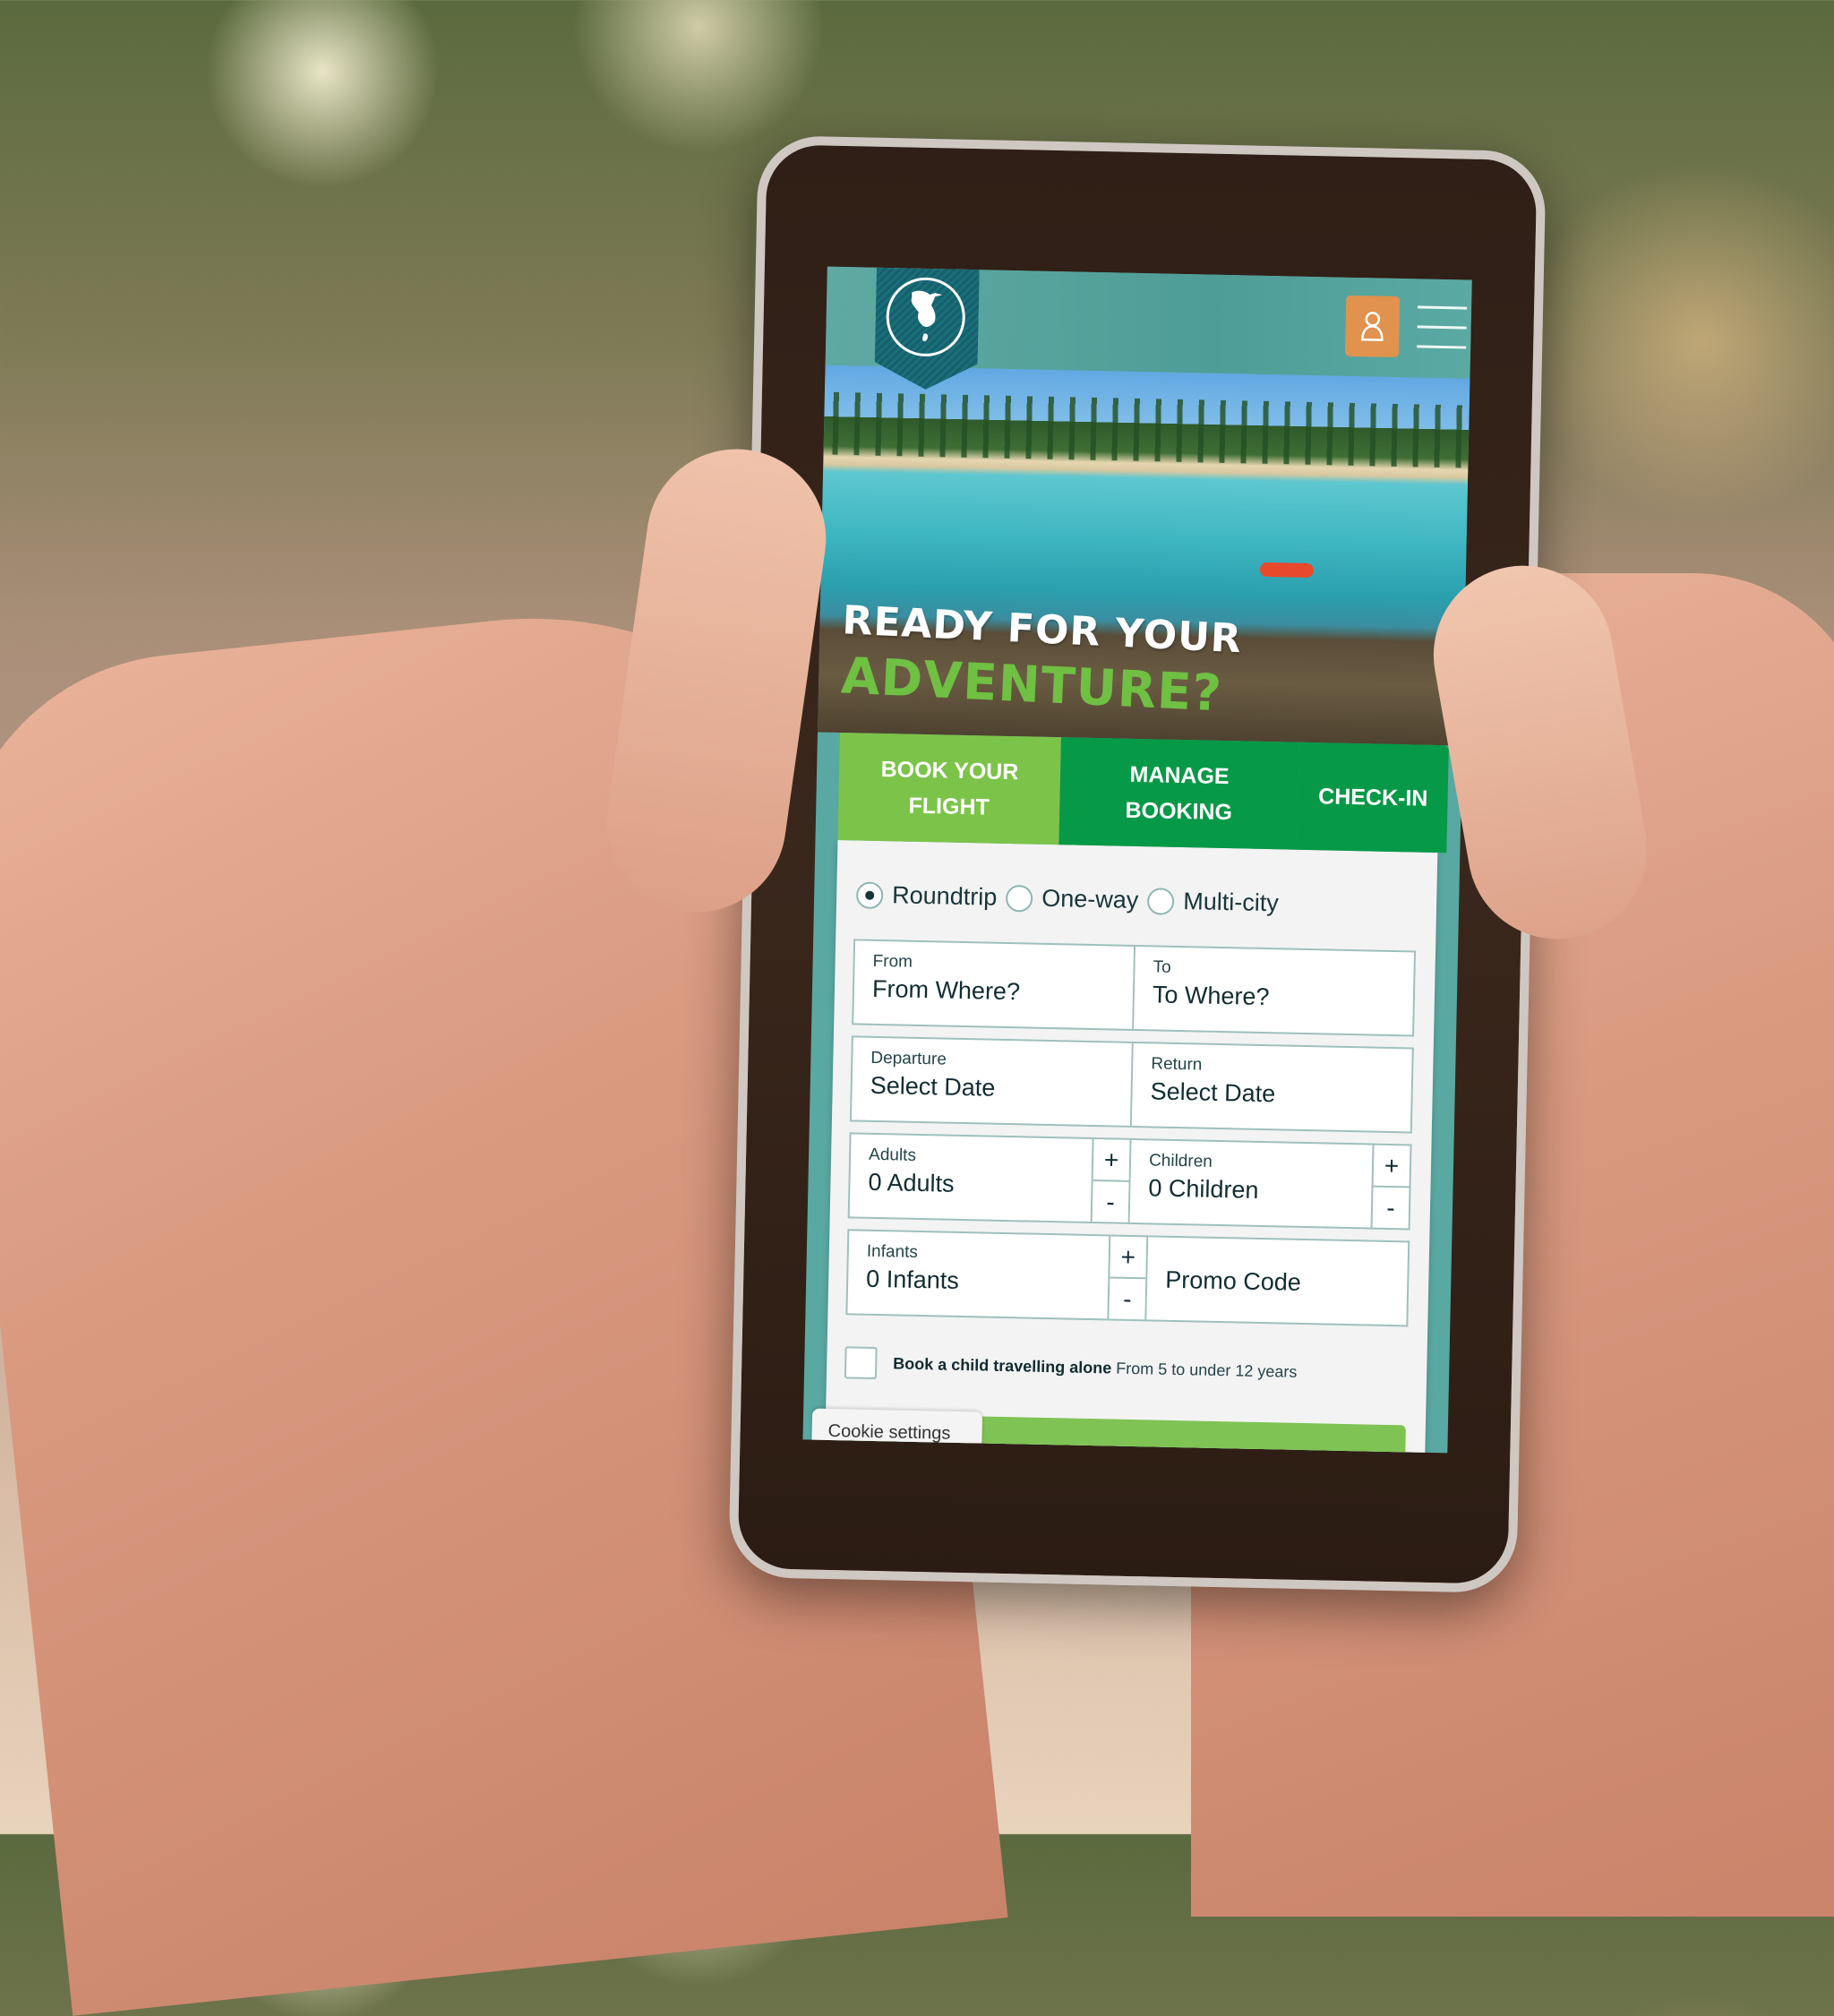 This screenshot has width=1834, height=2016. What do you see at coordinates (1203, 1189) in the screenshot?
I see `children-value: 0 Children` at bounding box center [1203, 1189].